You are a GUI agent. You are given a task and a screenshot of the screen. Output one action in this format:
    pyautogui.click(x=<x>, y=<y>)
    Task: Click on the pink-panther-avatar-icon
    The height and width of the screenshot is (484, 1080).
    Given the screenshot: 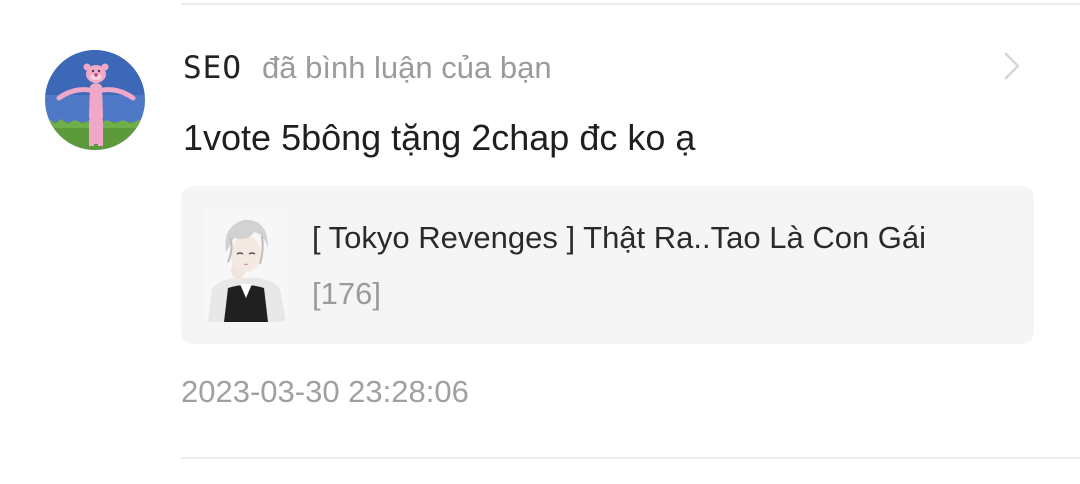 What is the action you would take?
    pyautogui.click(x=95, y=100)
    